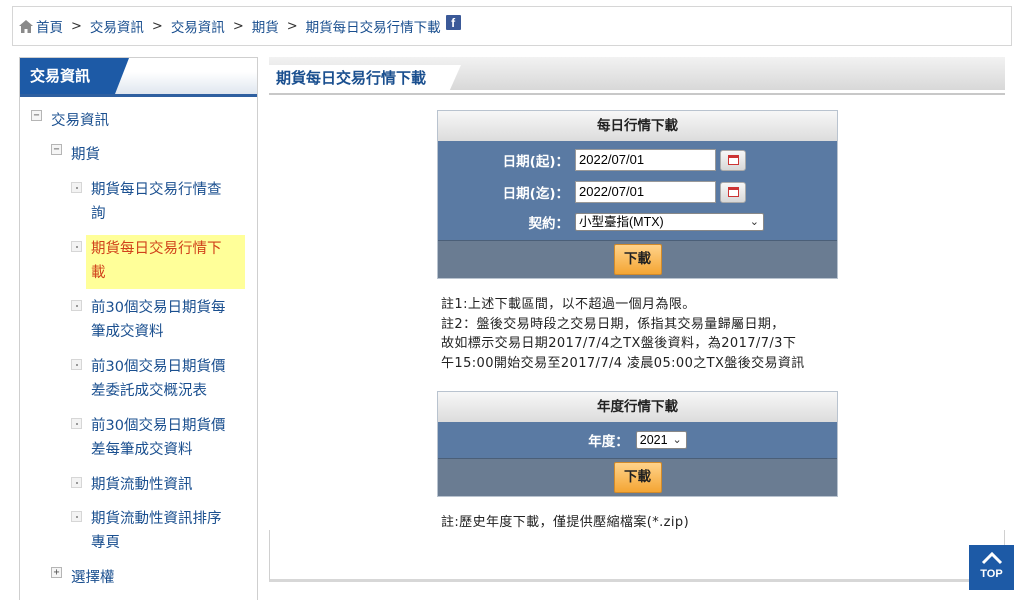 This screenshot has width=1024, height=600. I want to click on sidebar-item-trade-info: 交易資訊, so click(80, 121).